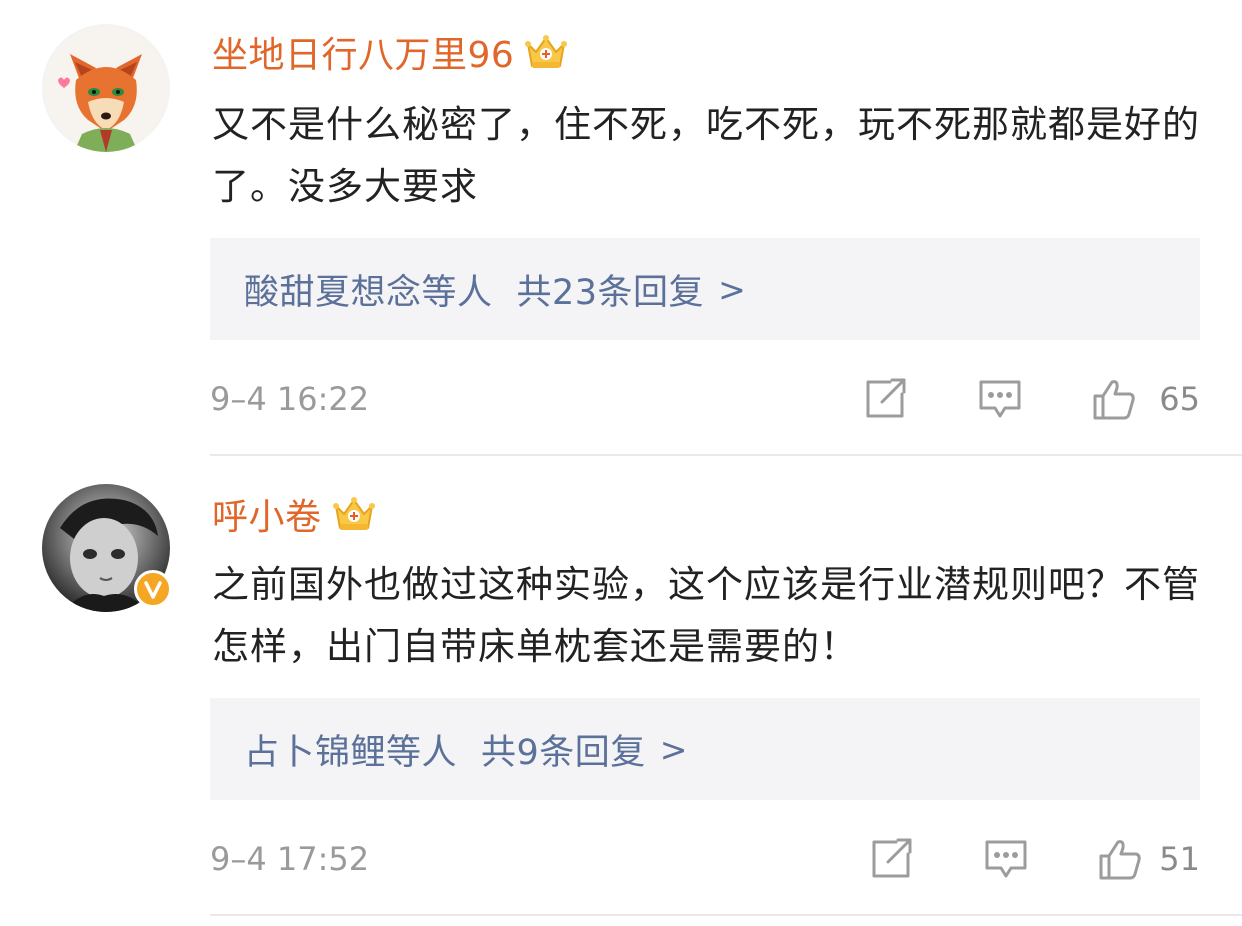 Image resolution: width=1242 pixels, height=926 pixels. Describe the element at coordinates (1120, 859) in the screenshot. I see `like-icon` at that location.